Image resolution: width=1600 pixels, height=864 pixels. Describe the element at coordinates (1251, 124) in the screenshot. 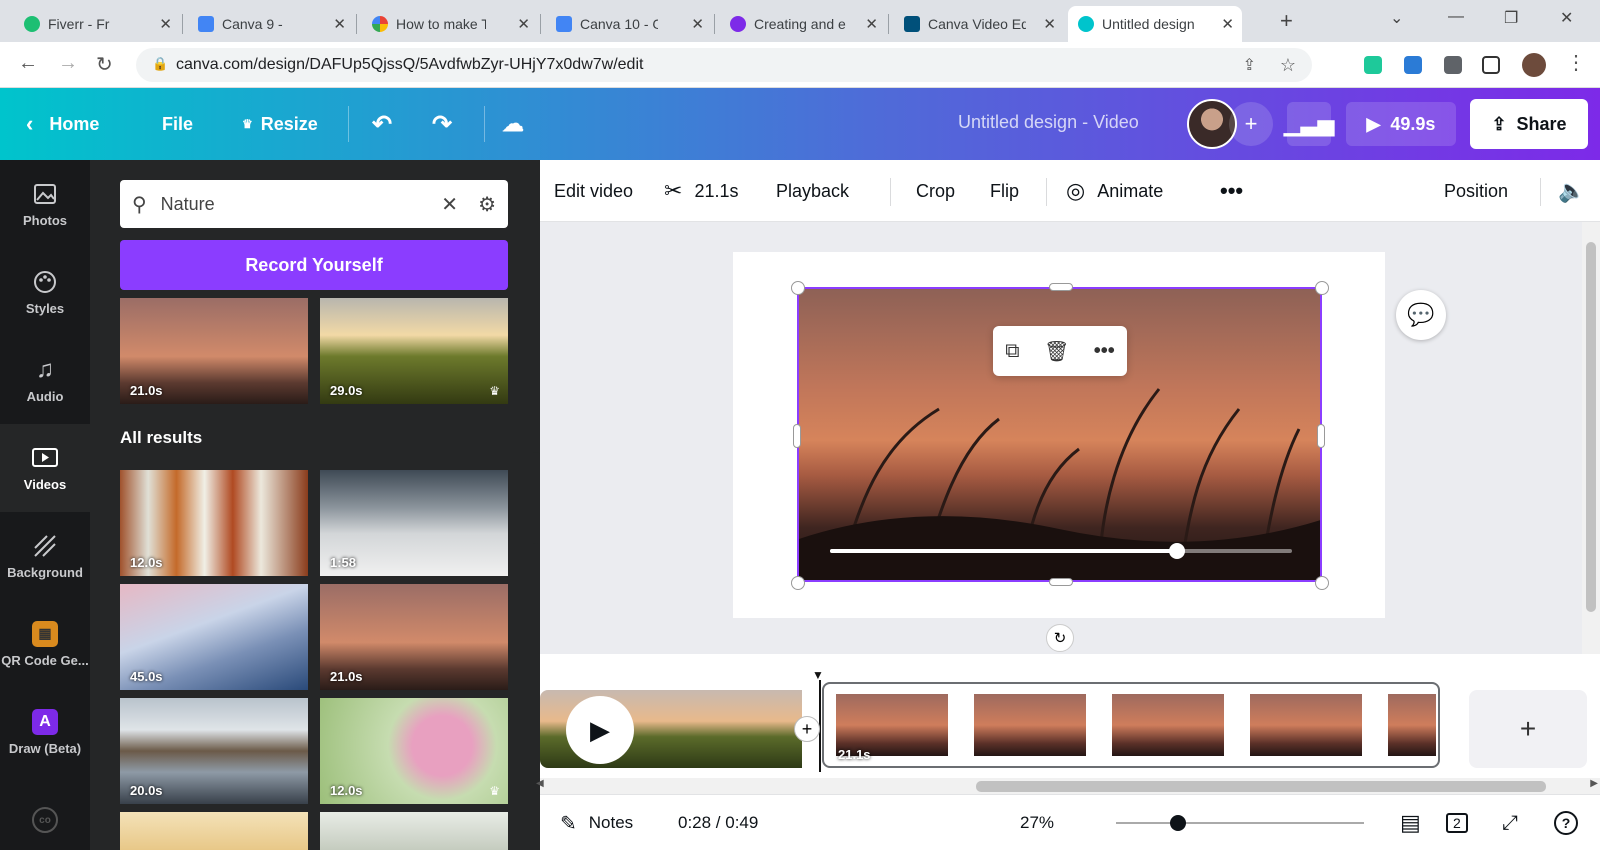

I see `add-collaborator-button: +` at that location.